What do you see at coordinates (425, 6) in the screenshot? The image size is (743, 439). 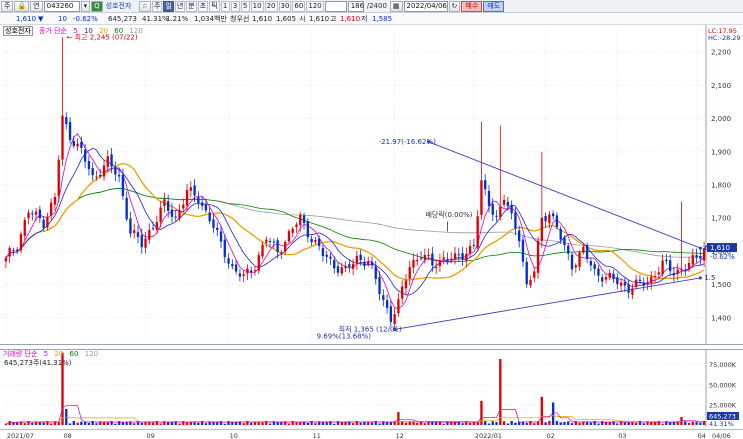 I see `date-input: 2022/04/06` at bounding box center [425, 6].